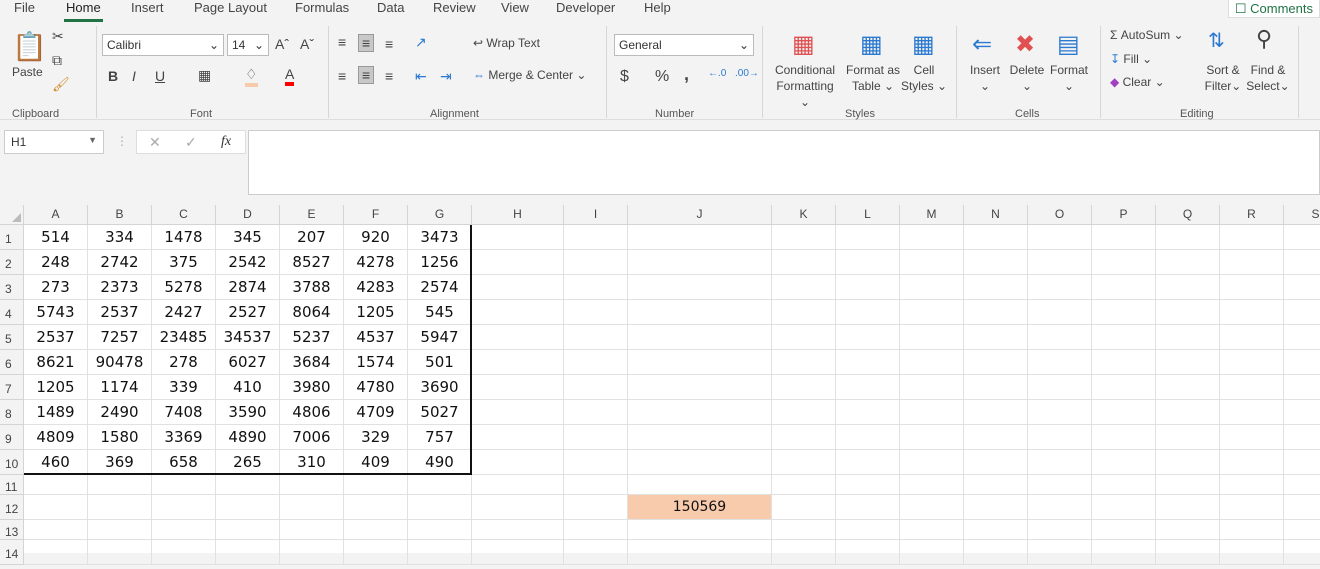  What do you see at coordinates (1060, 215) in the screenshot?
I see `column-header-O: O` at bounding box center [1060, 215].